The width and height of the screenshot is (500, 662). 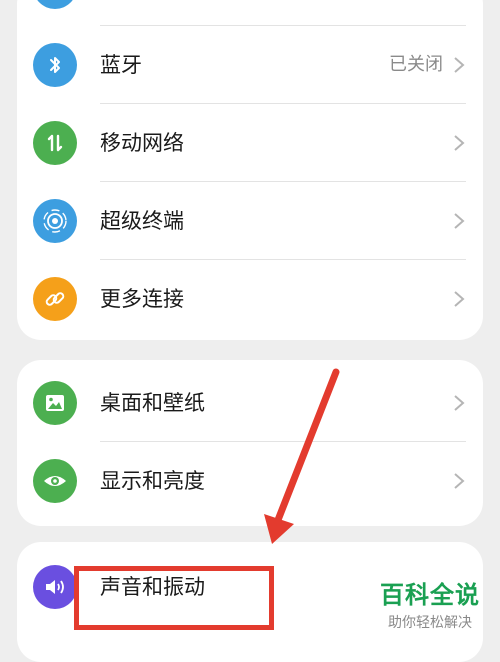 I want to click on highlight-box, so click(x=174, y=598).